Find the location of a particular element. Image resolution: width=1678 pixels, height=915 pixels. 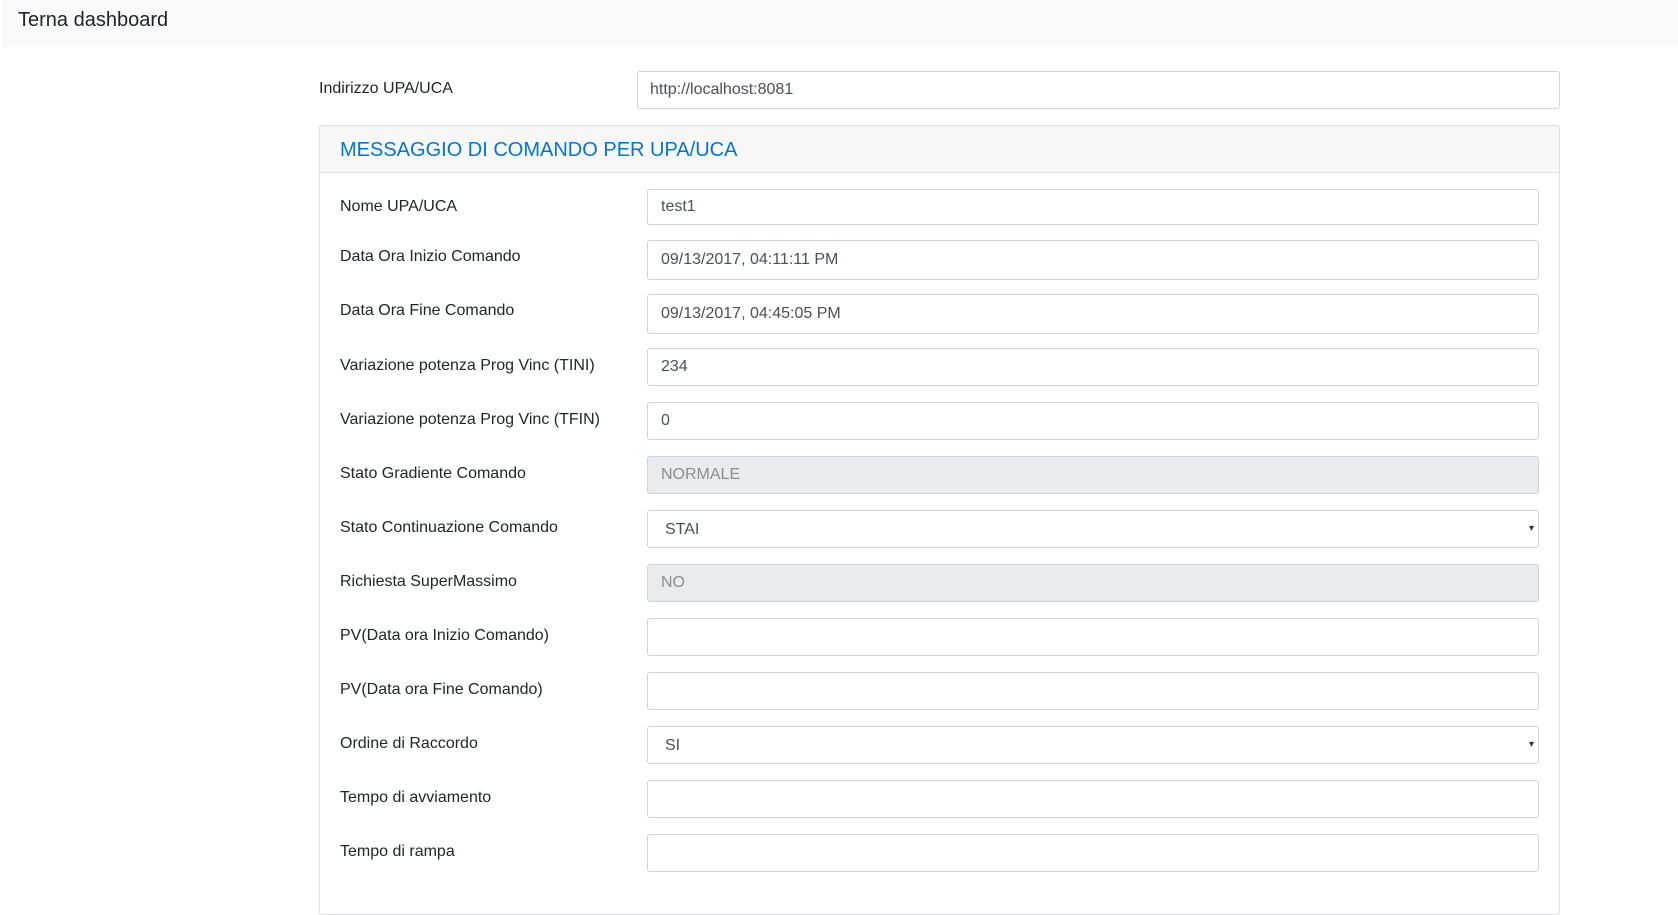

address-label: Indirizzo UPA/UCA is located at coordinates (386, 88).